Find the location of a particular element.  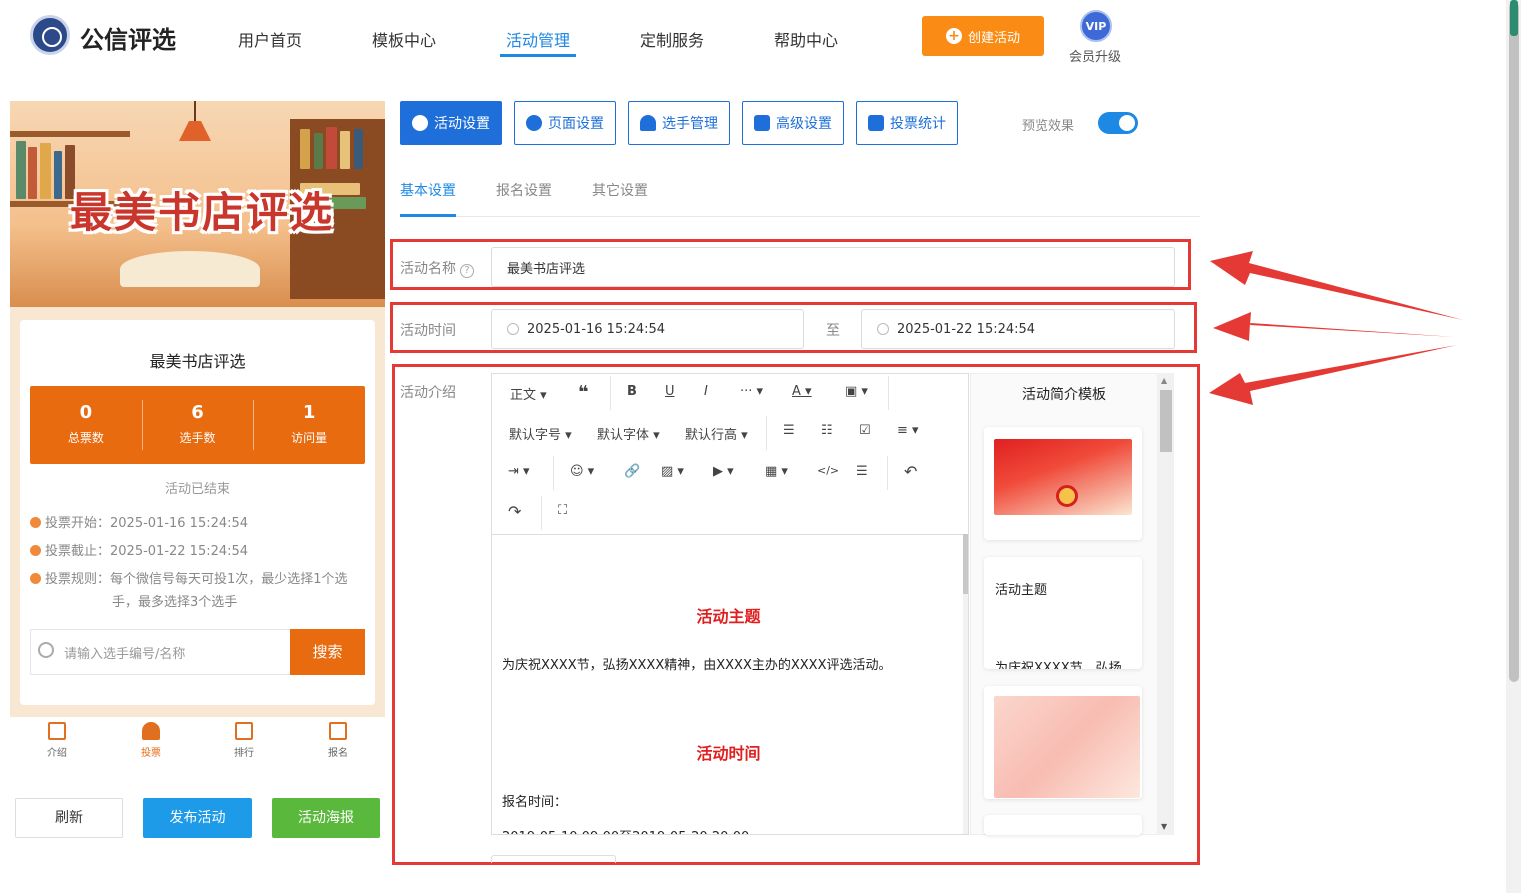

publish-button: 发布活动 is located at coordinates (197, 818).